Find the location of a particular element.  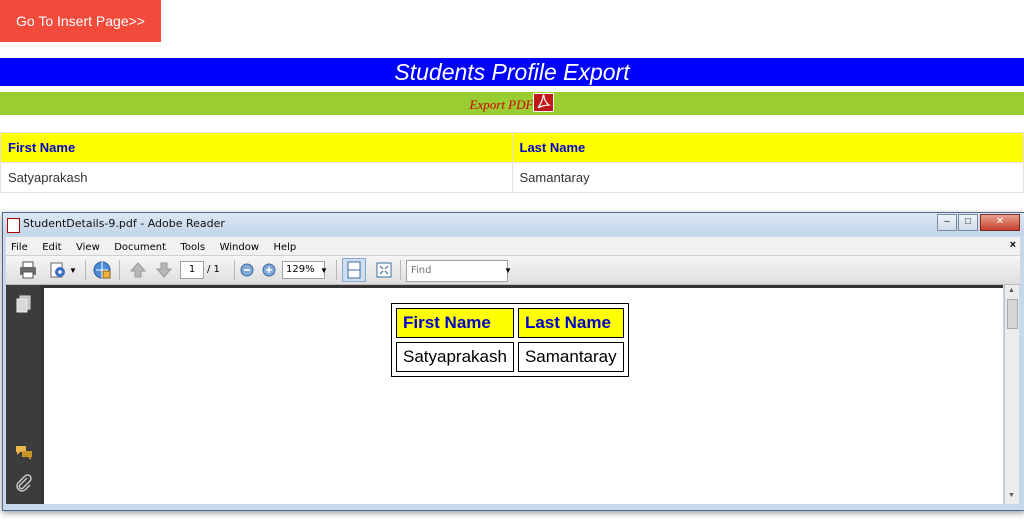

grid-cell-last-name: Samantaray is located at coordinates (767, 177).